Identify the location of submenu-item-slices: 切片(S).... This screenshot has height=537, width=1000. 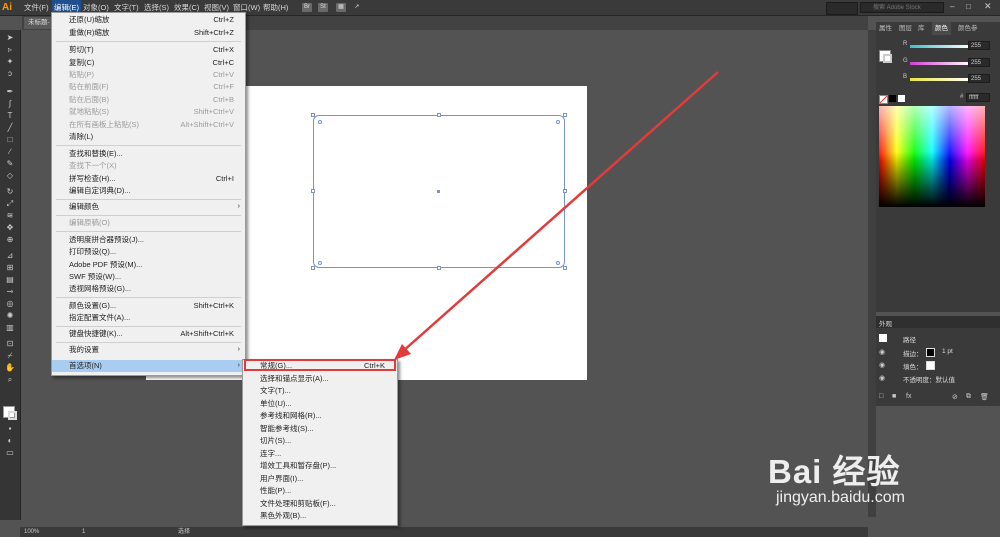
(320, 441).